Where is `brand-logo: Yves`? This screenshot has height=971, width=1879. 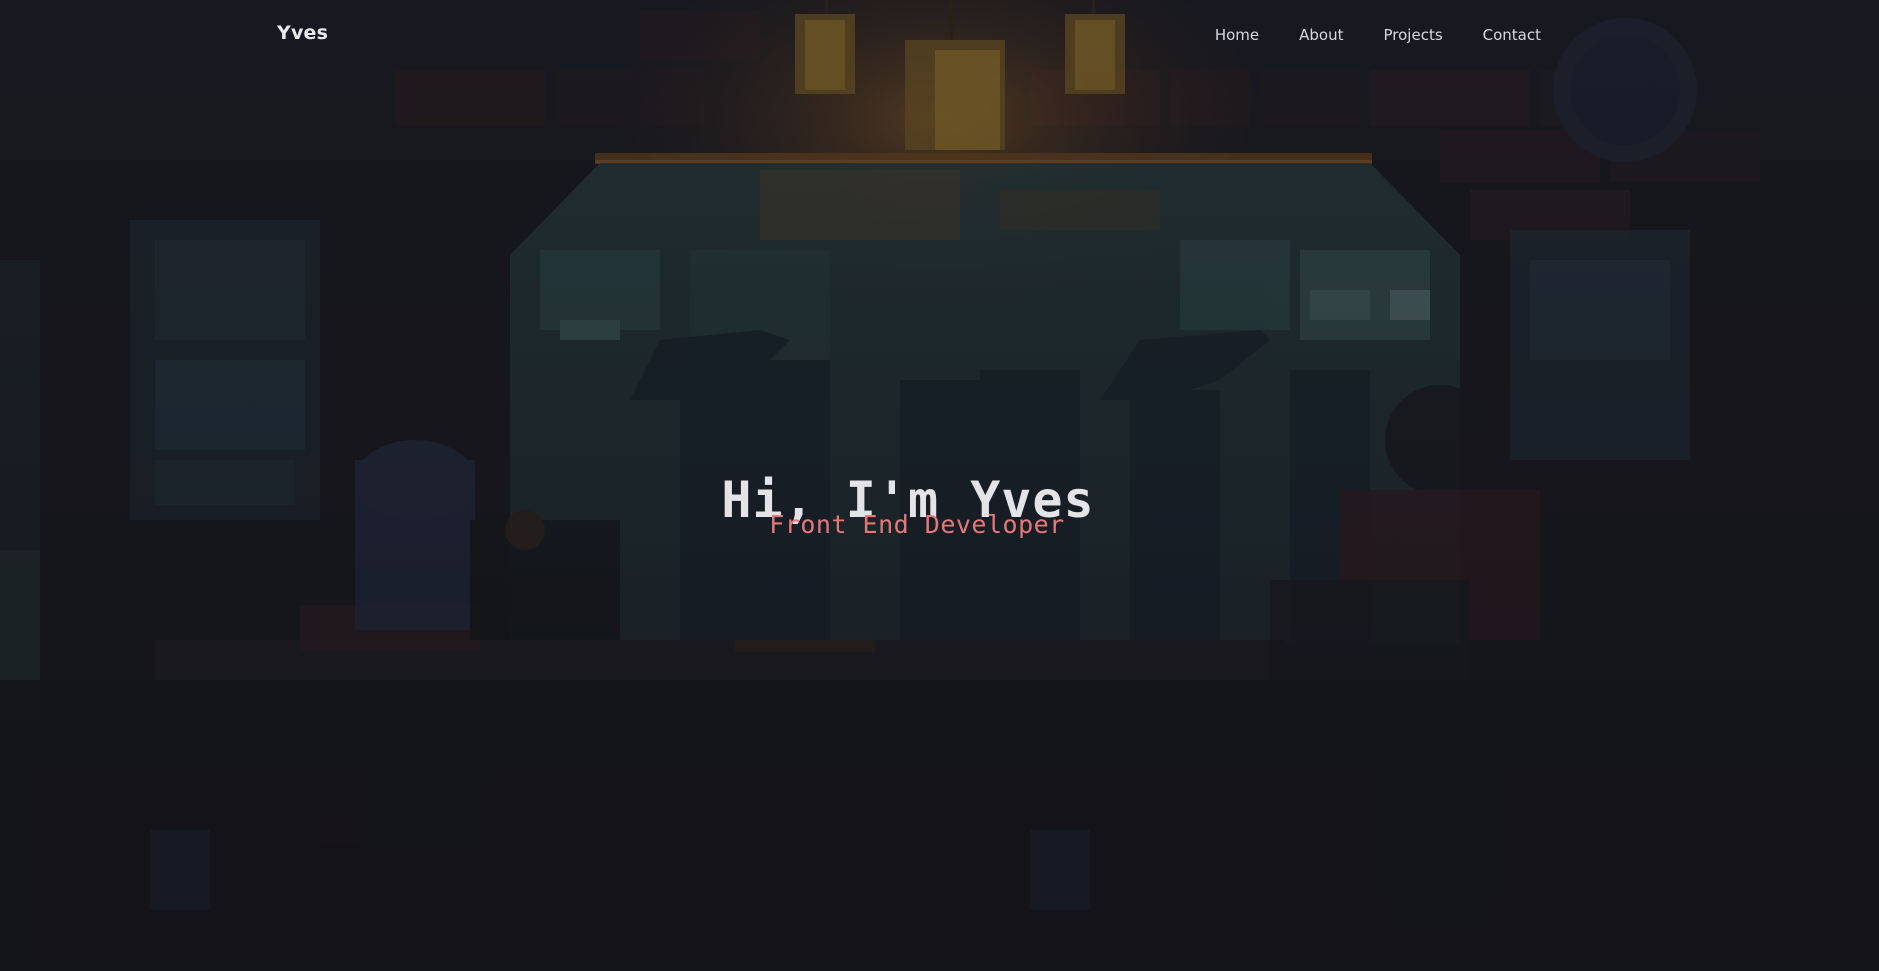 brand-logo: Yves is located at coordinates (302, 33).